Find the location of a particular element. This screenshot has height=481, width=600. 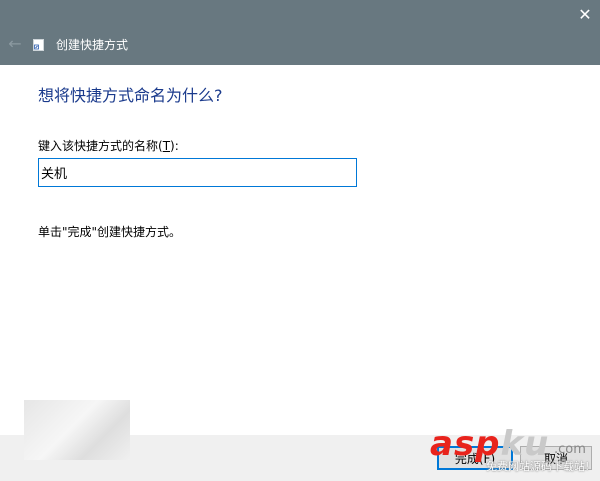

close-button: ✕ is located at coordinates (585, 15).